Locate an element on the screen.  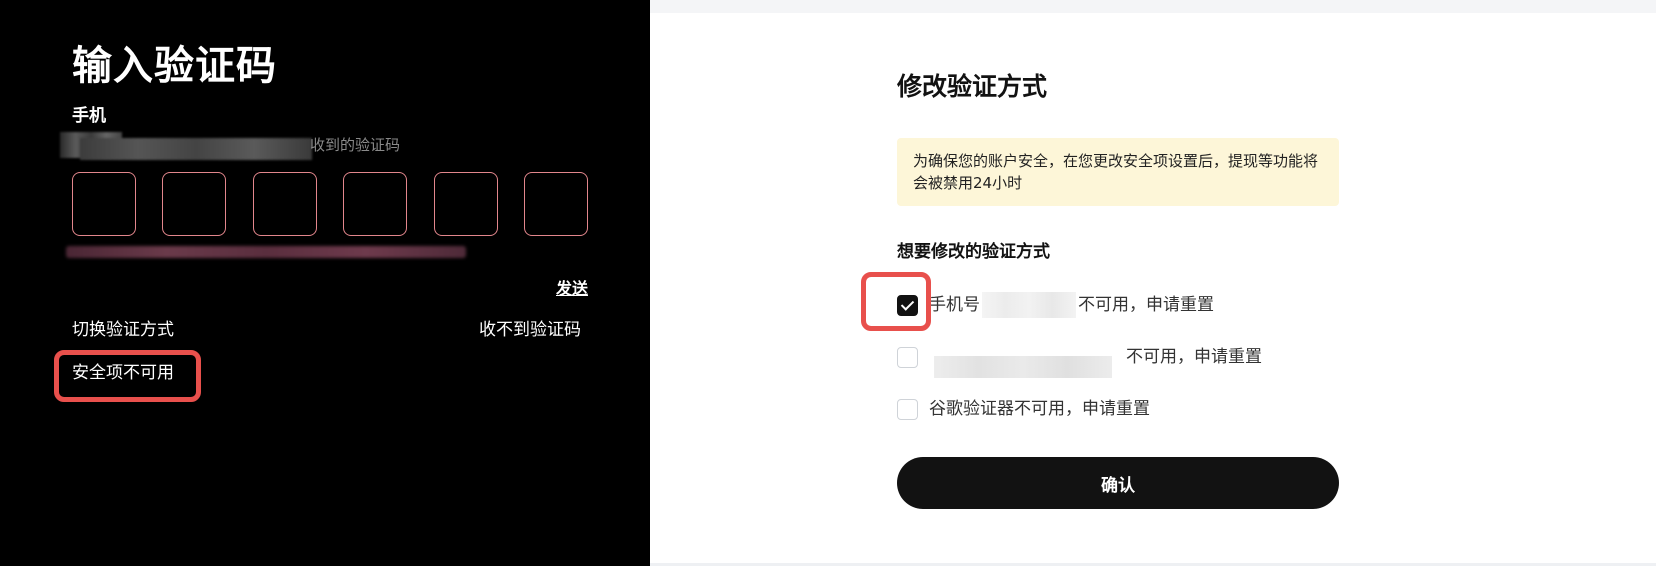
top-bar is located at coordinates (1153, 6).